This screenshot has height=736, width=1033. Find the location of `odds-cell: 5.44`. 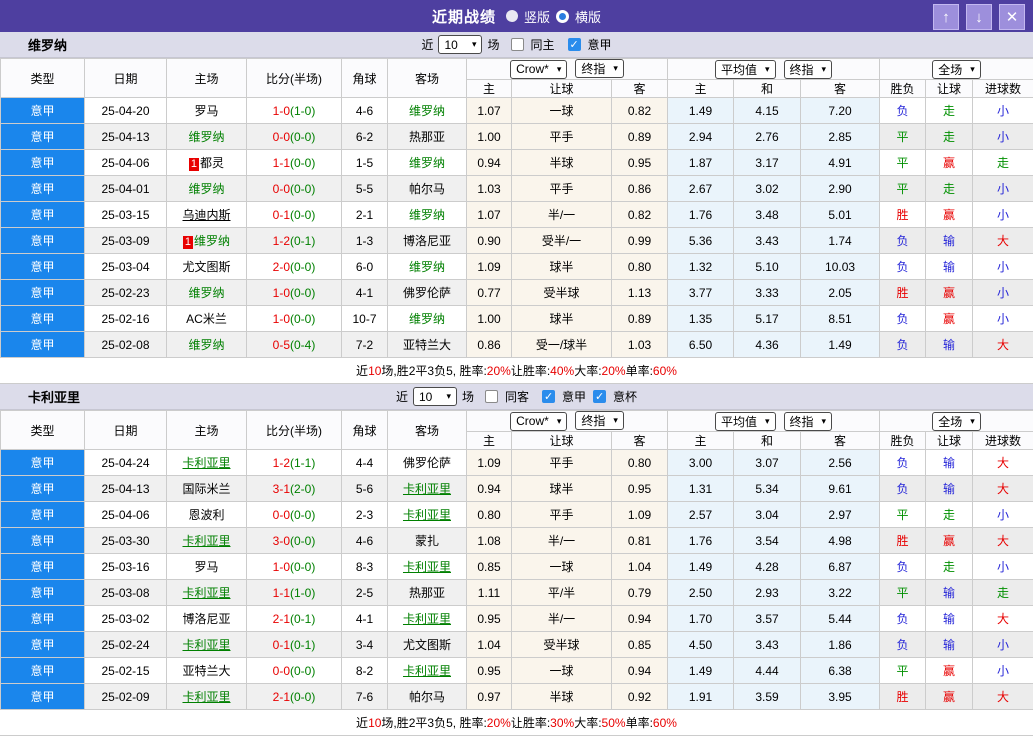

odds-cell: 5.44 is located at coordinates (840, 619).